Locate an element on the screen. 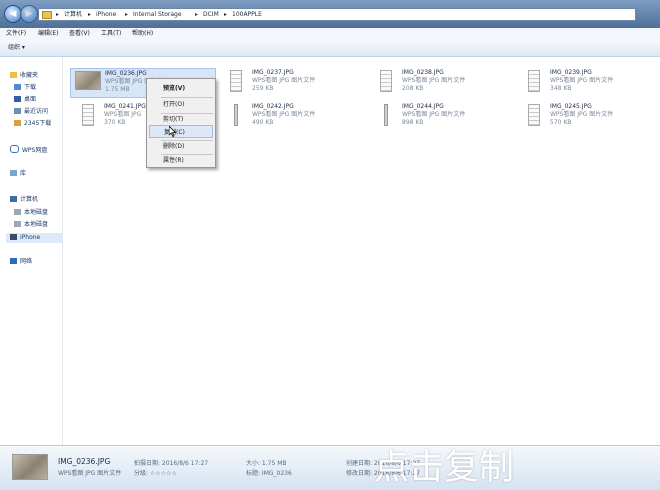 This screenshot has width=660, height=490. nav-label: WPS网盘 is located at coordinates (35, 150).